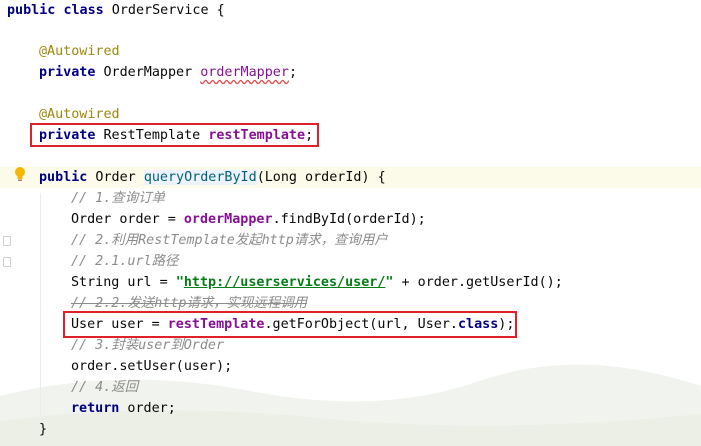 Image resolution: width=701 pixels, height=446 pixels. Describe the element at coordinates (179, 282) in the screenshot. I see `string-quote: "` at that location.